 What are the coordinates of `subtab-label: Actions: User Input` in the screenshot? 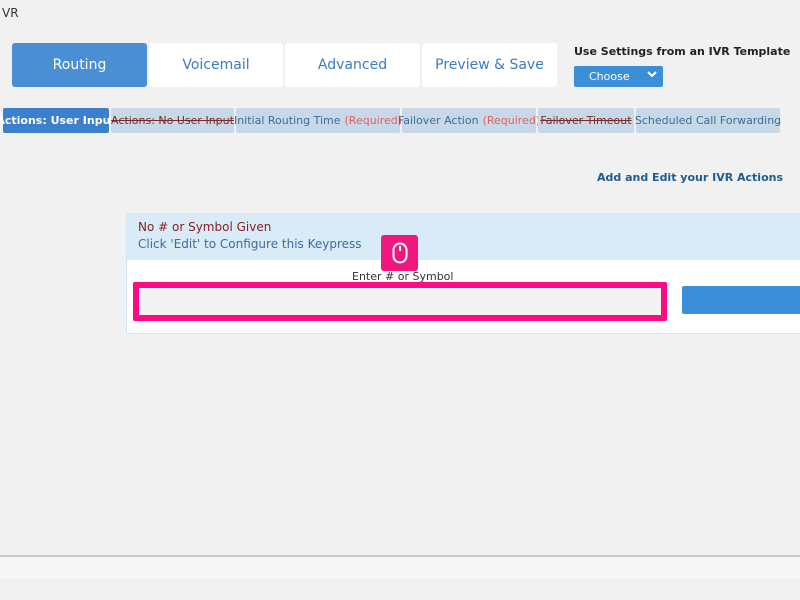 It's located at (58, 120).